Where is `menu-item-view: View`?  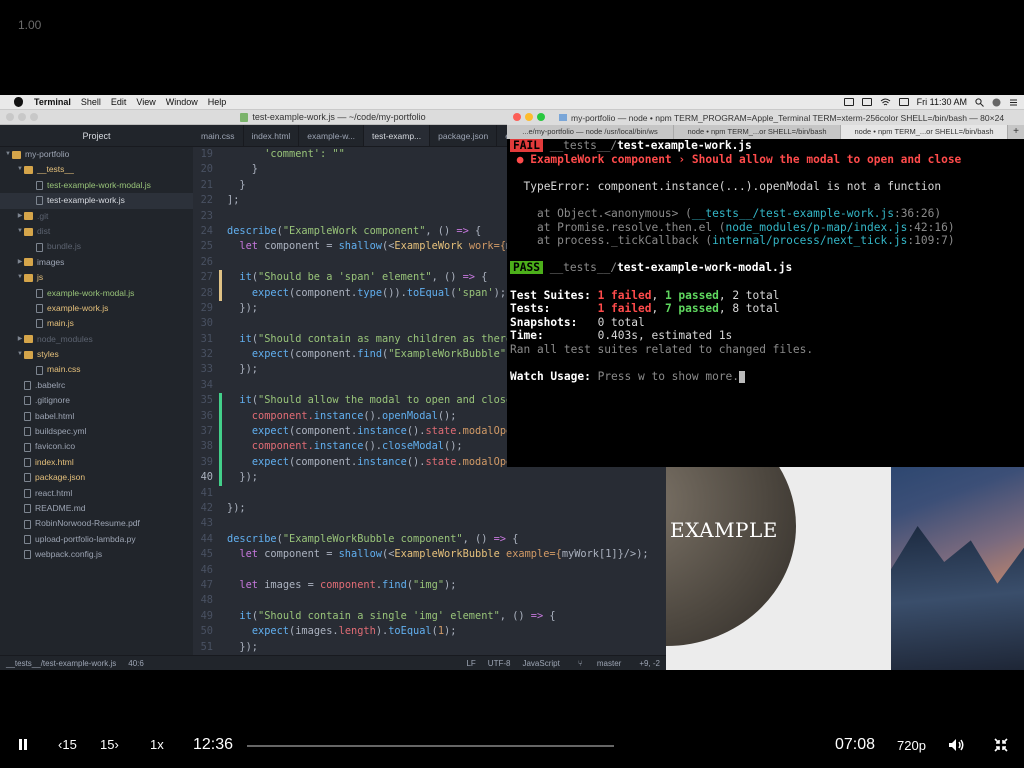 menu-item-view: View is located at coordinates (145, 102).